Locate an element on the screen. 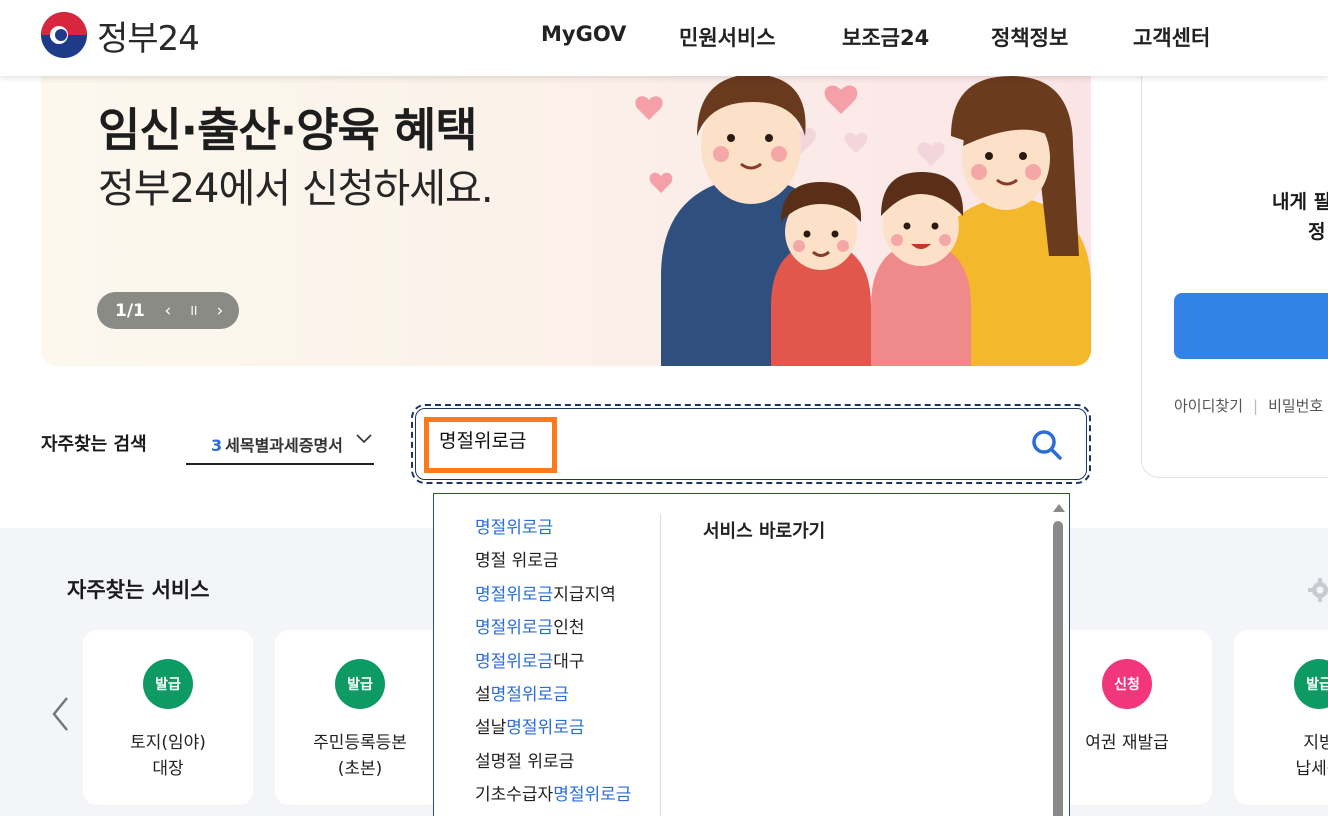  frequent-search-term: 세목별과세증명서 is located at coordinates (284, 445).